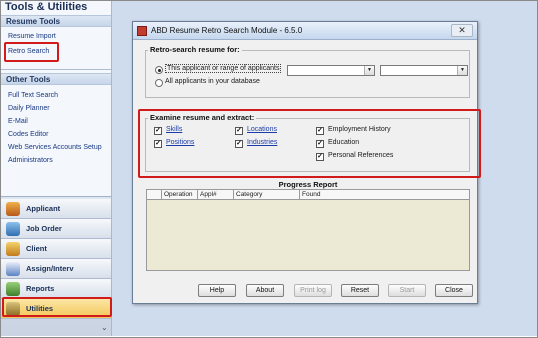  What do you see at coordinates (56, 21) in the screenshot?
I see `section-resume-tools: Resume Tools` at bounding box center [56, 21].